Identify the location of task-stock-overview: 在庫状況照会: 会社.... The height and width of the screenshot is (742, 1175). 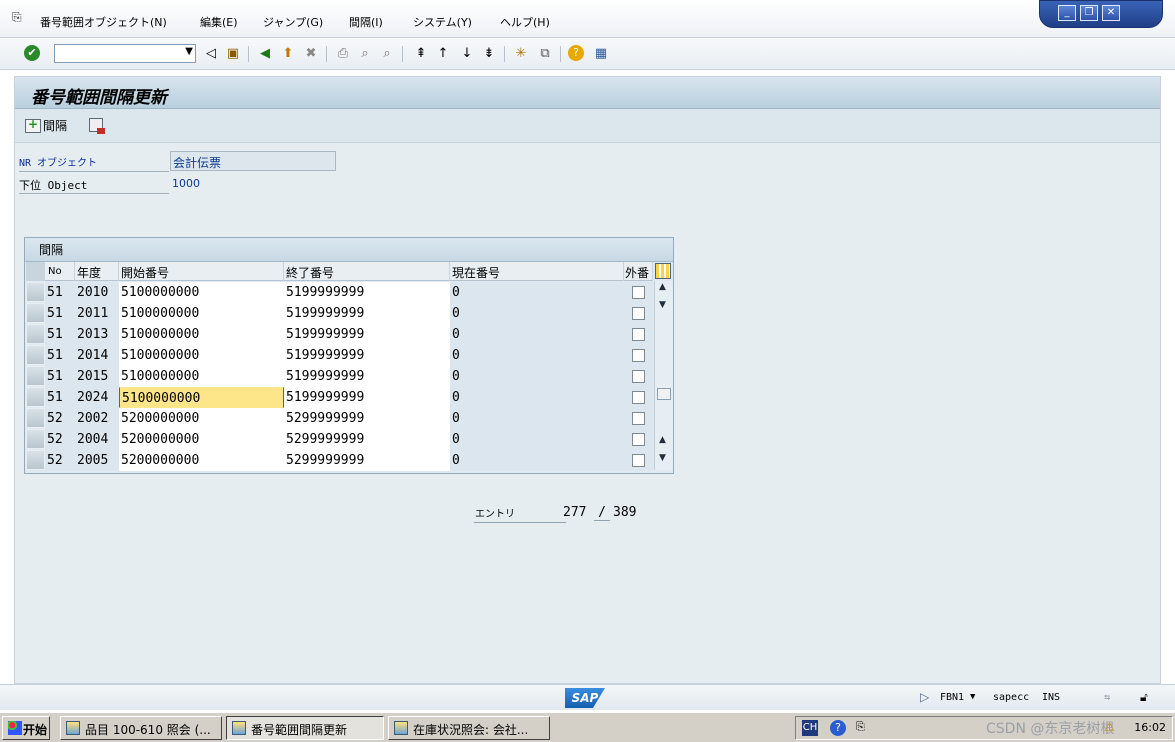
(469, 728).